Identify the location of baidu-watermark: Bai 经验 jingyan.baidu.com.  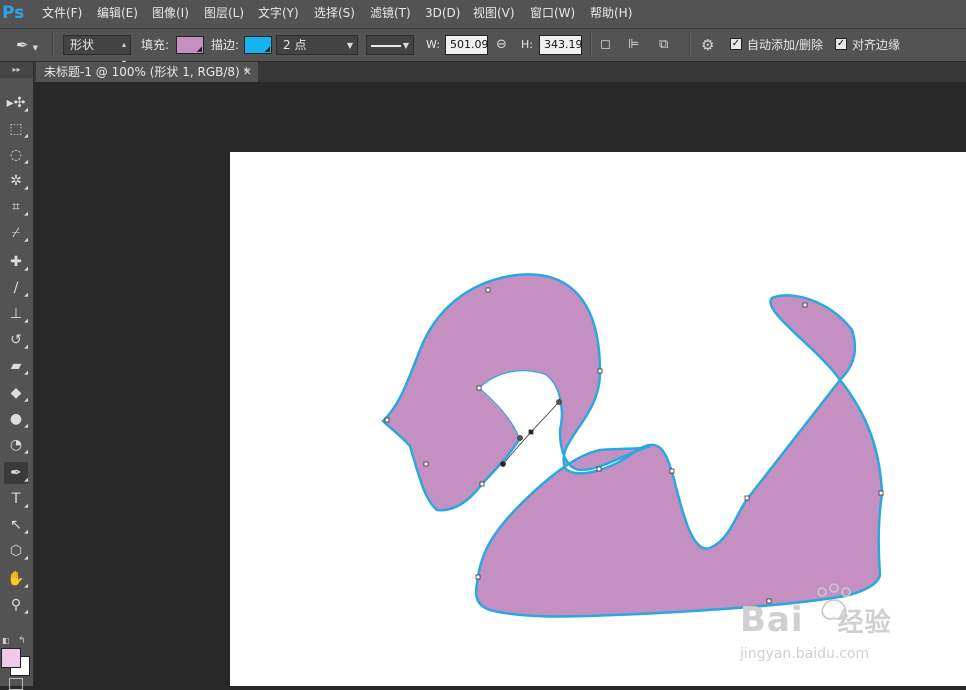
(830, 623).